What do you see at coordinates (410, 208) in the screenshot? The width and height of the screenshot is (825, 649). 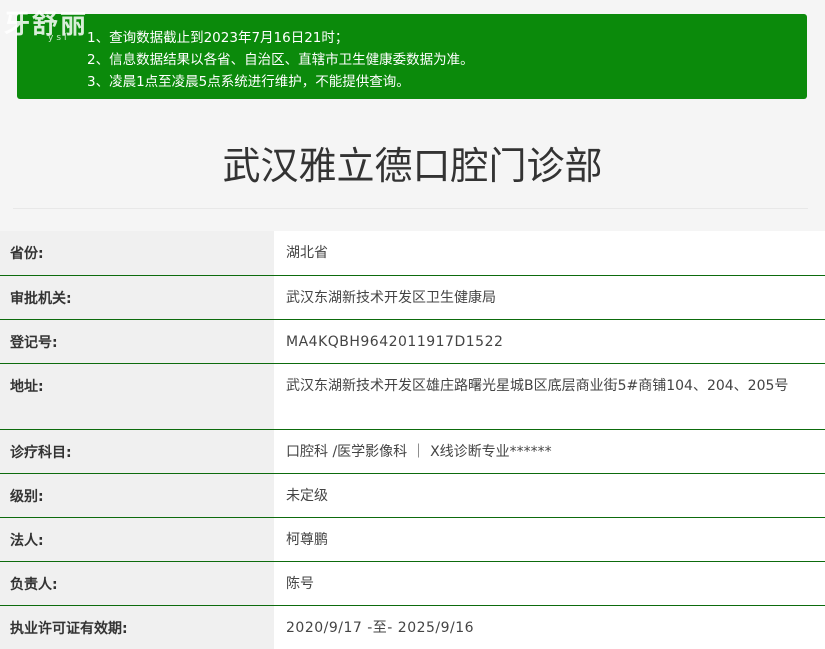 I see `title-divider` at bounding box center [410, 208].